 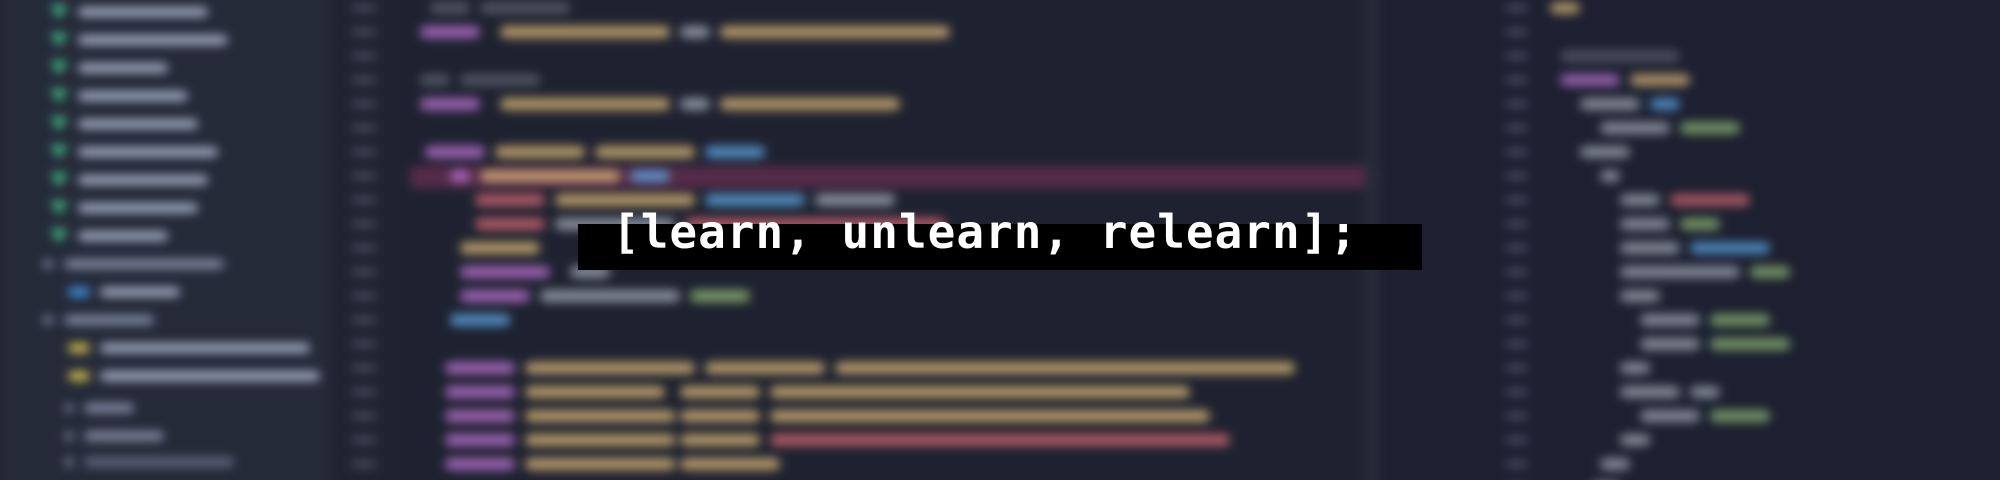 I want to click on chevron-down-icon, so click(x=48, y=264).